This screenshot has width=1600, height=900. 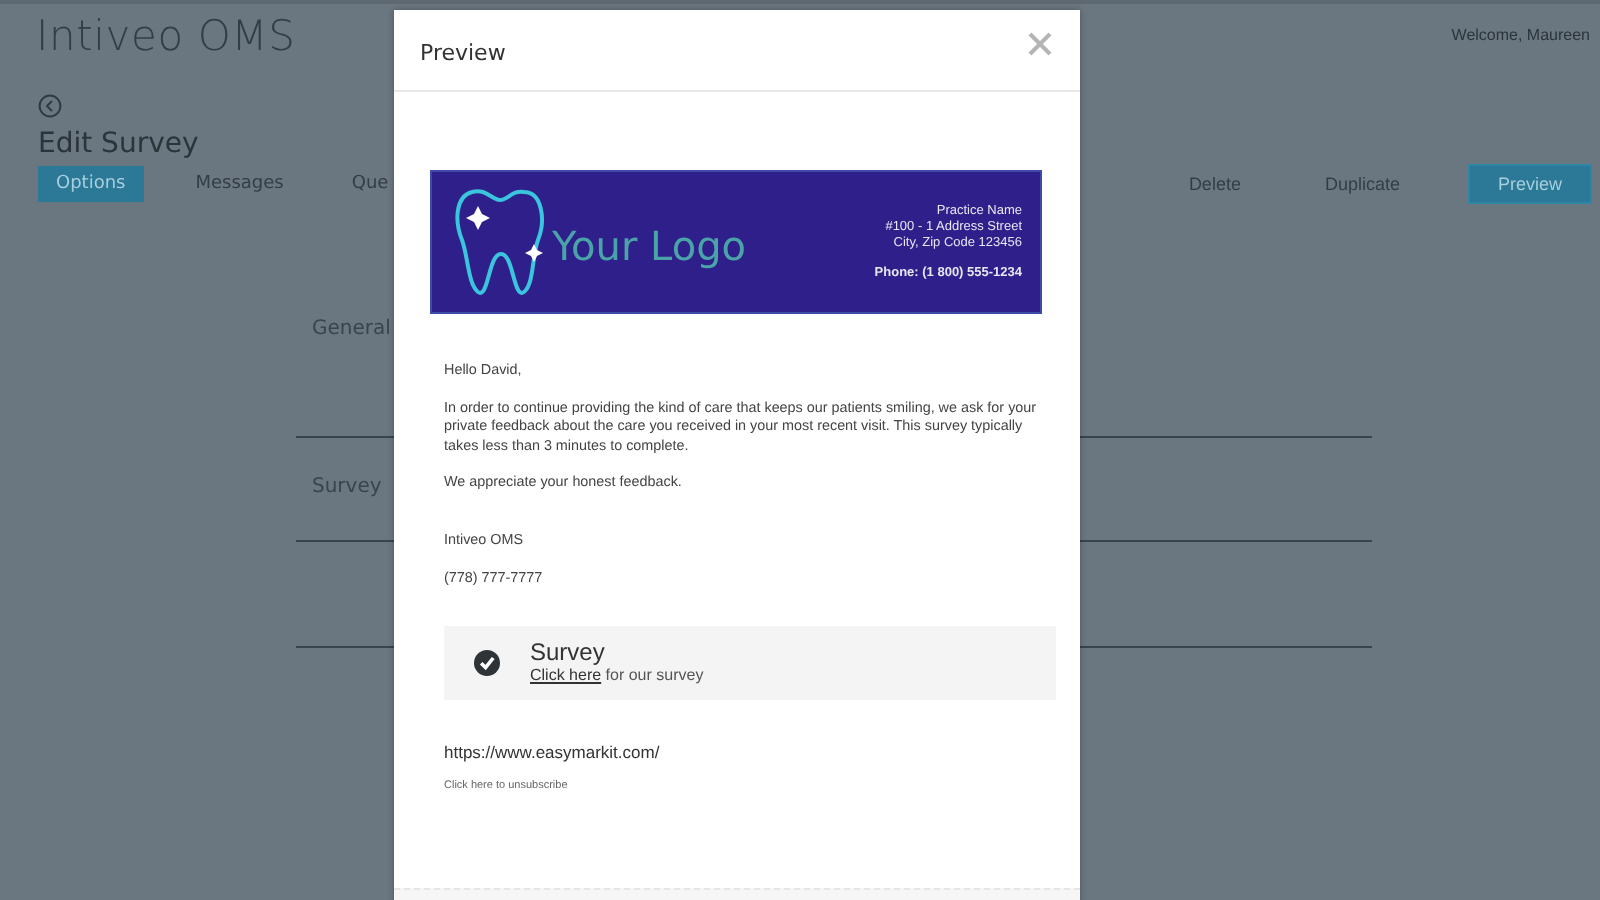 I want to click on dialog-title: Preview, so click(x=463, y=52).